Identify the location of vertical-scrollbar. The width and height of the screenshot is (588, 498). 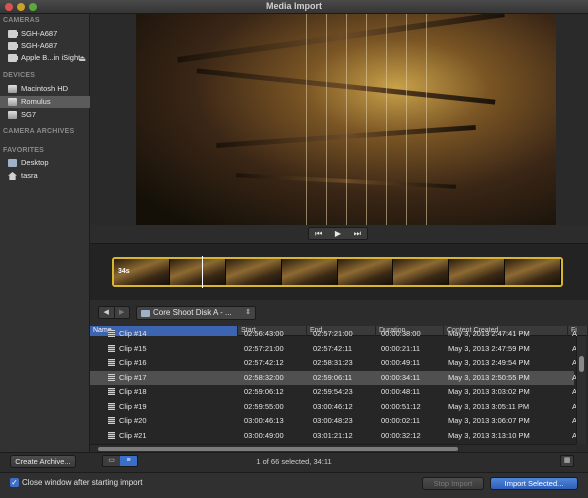
(581, 390).